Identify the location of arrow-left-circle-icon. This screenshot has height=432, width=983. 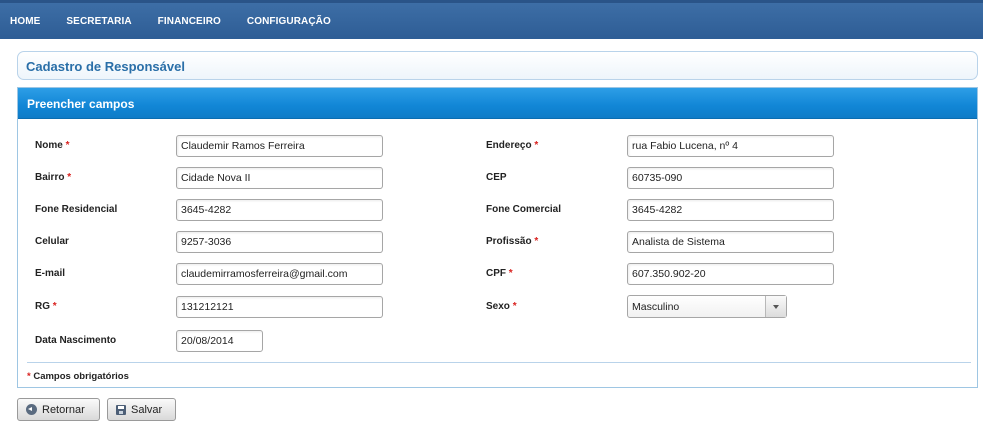
(31, 409).